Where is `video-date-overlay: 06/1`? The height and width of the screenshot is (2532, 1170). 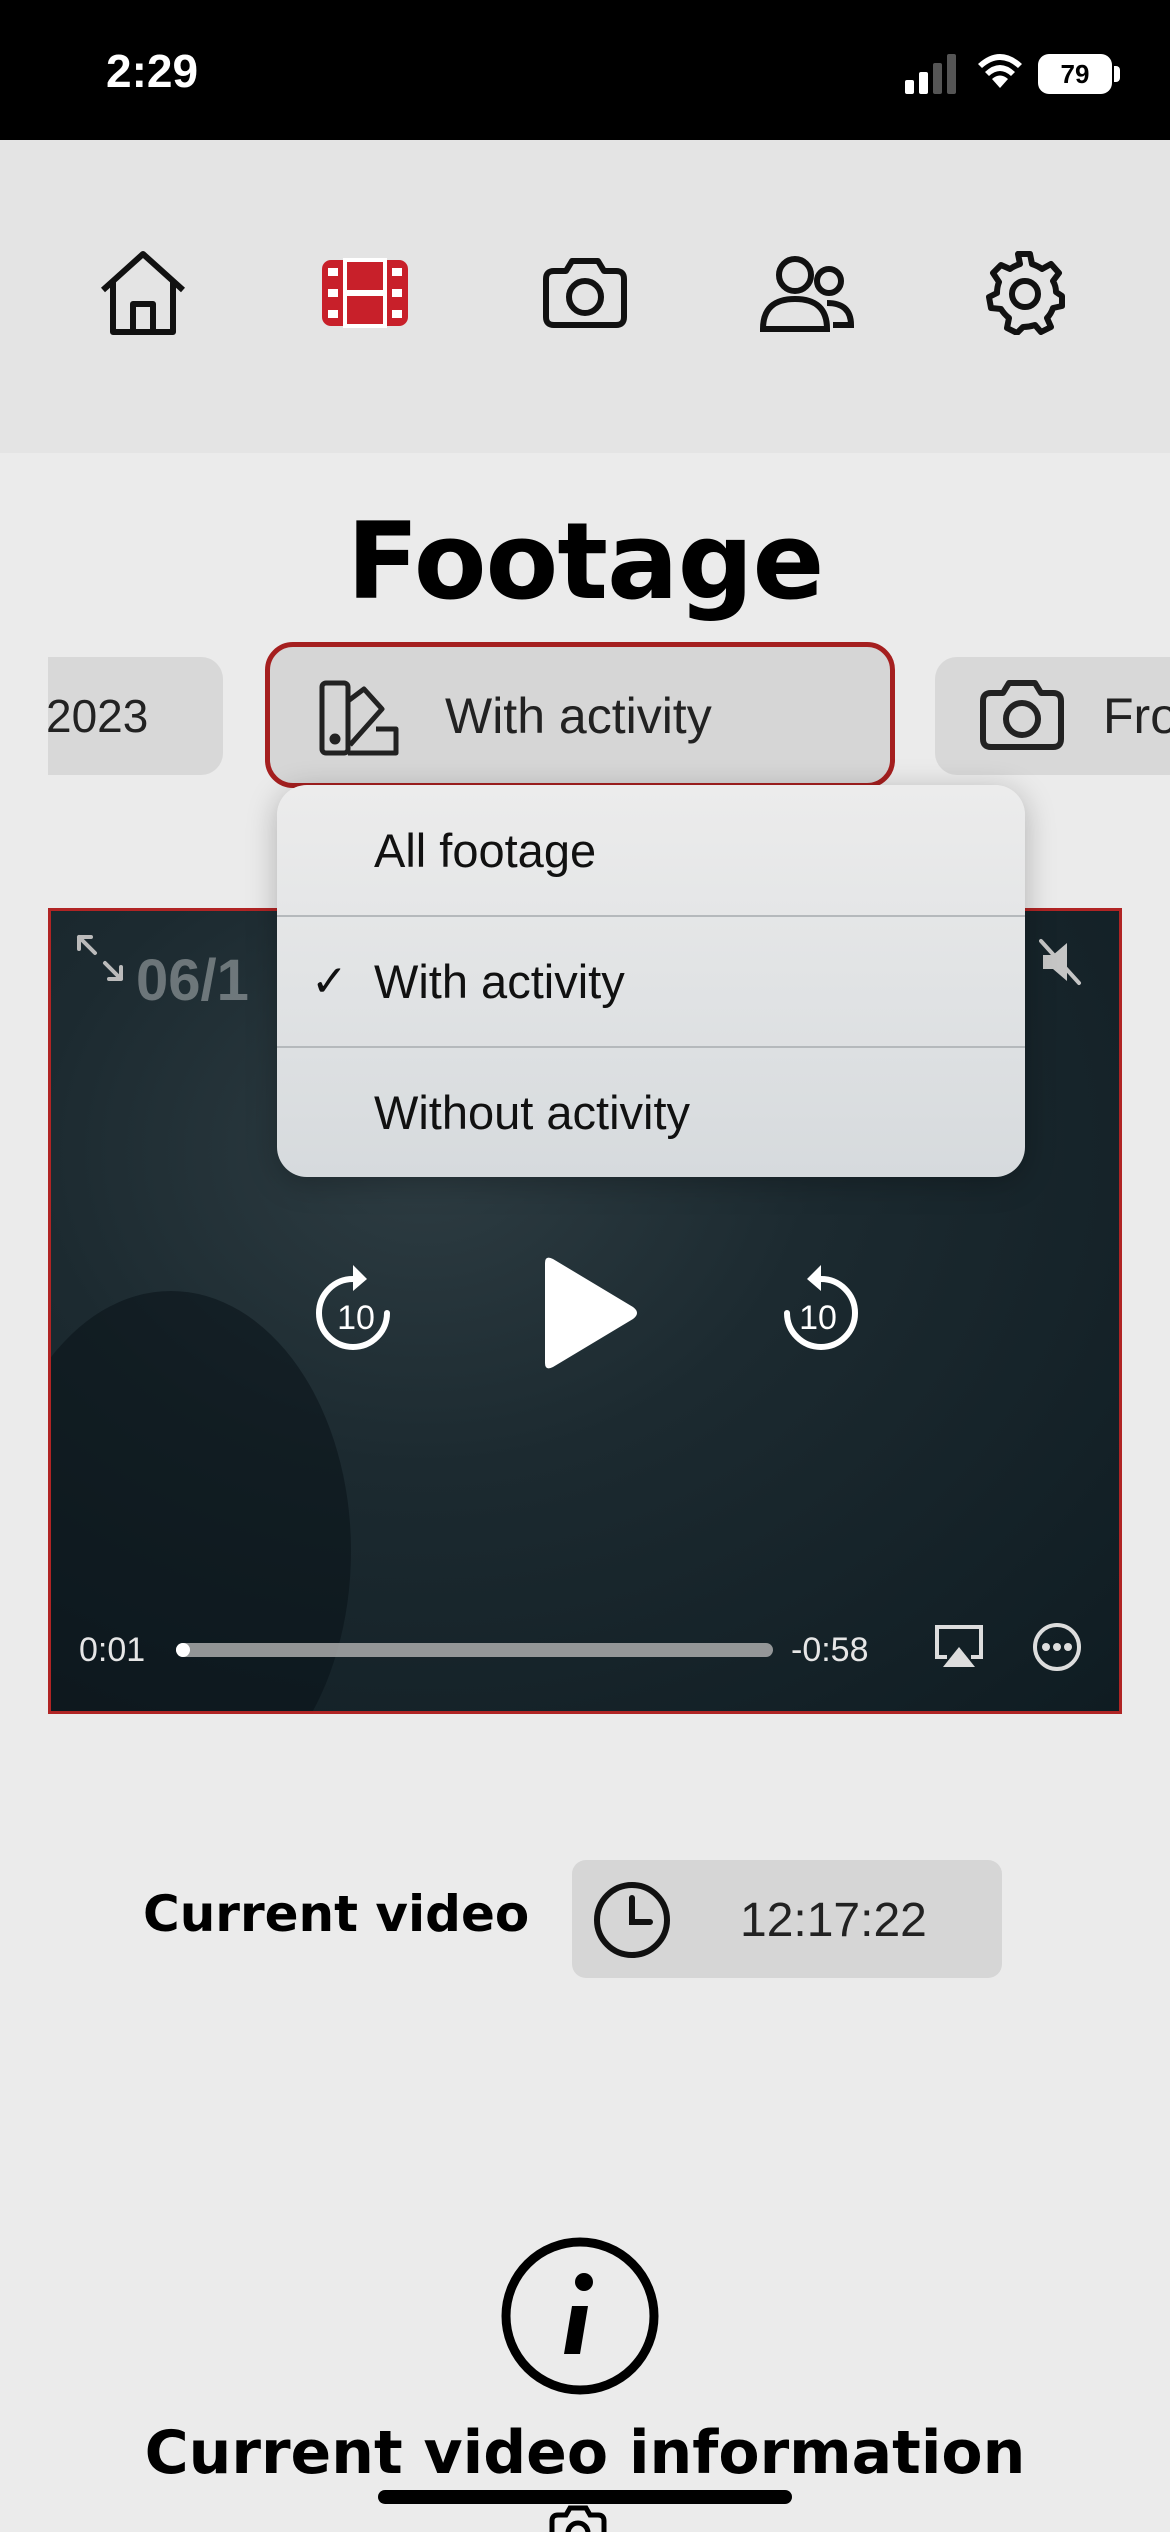 video-date-overlay: 06/1 is located at coordinates (192, 980).